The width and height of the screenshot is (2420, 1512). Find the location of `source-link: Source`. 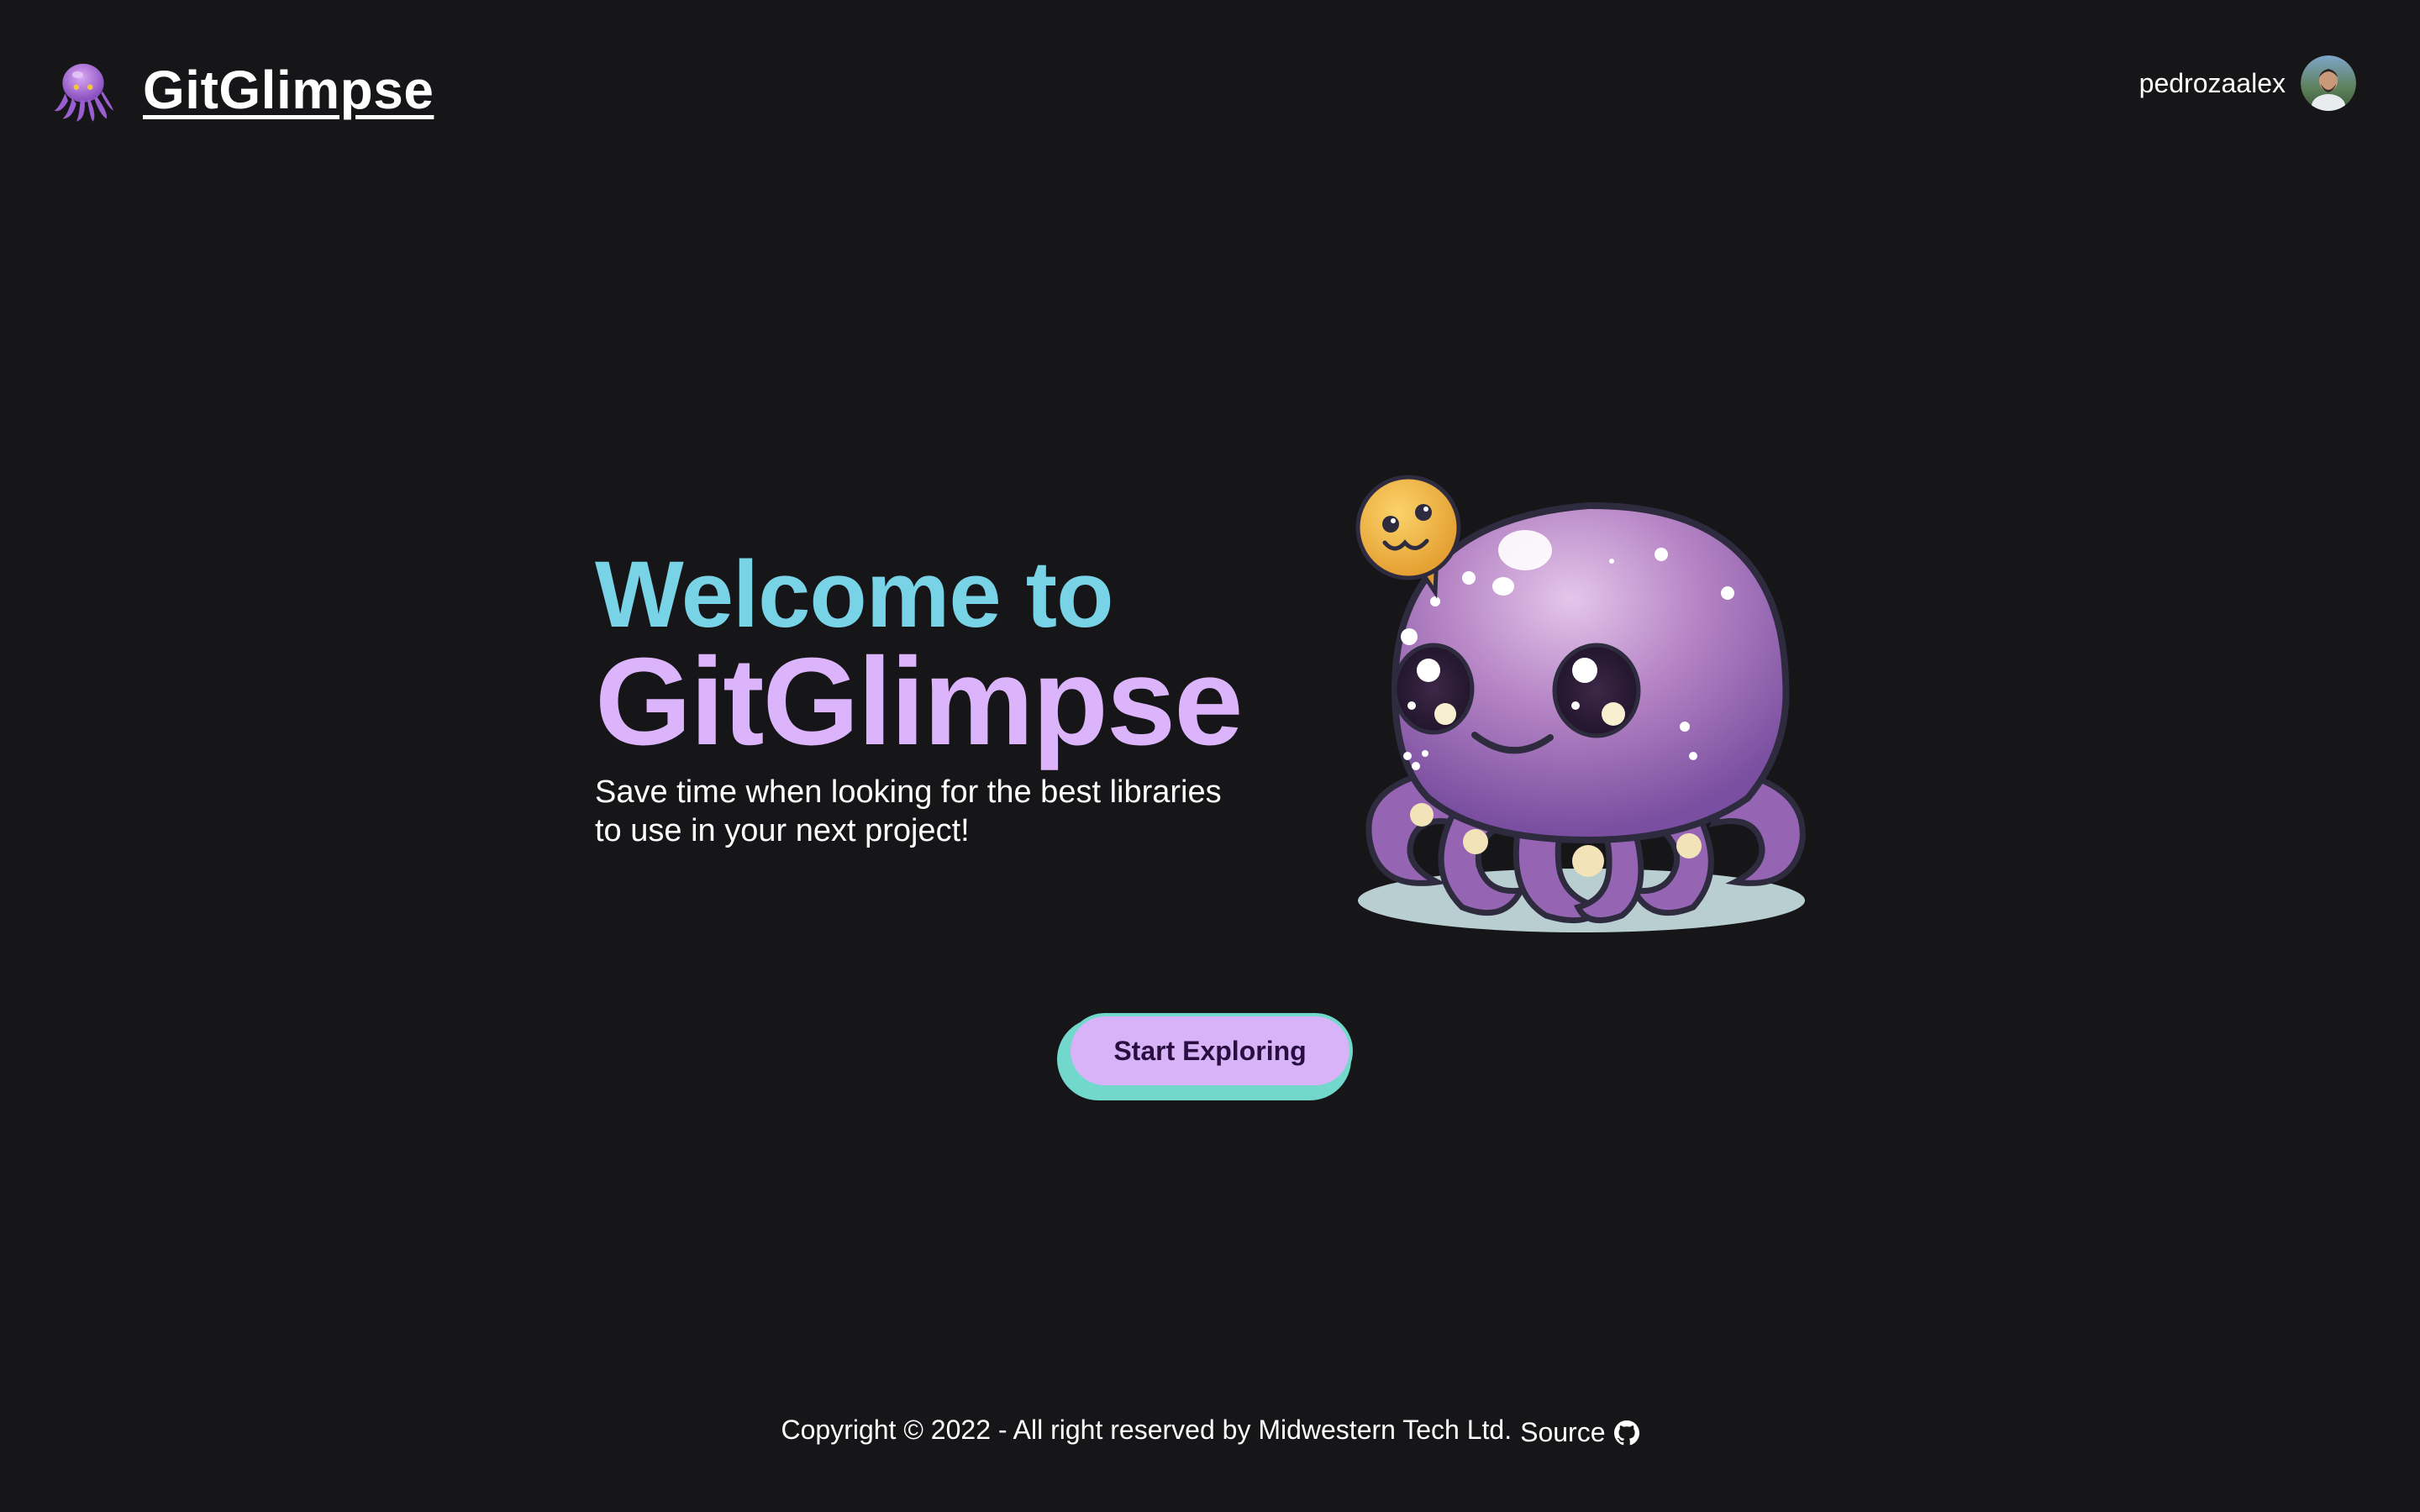

source-link: Source is located at coordinates (1579, 1432).